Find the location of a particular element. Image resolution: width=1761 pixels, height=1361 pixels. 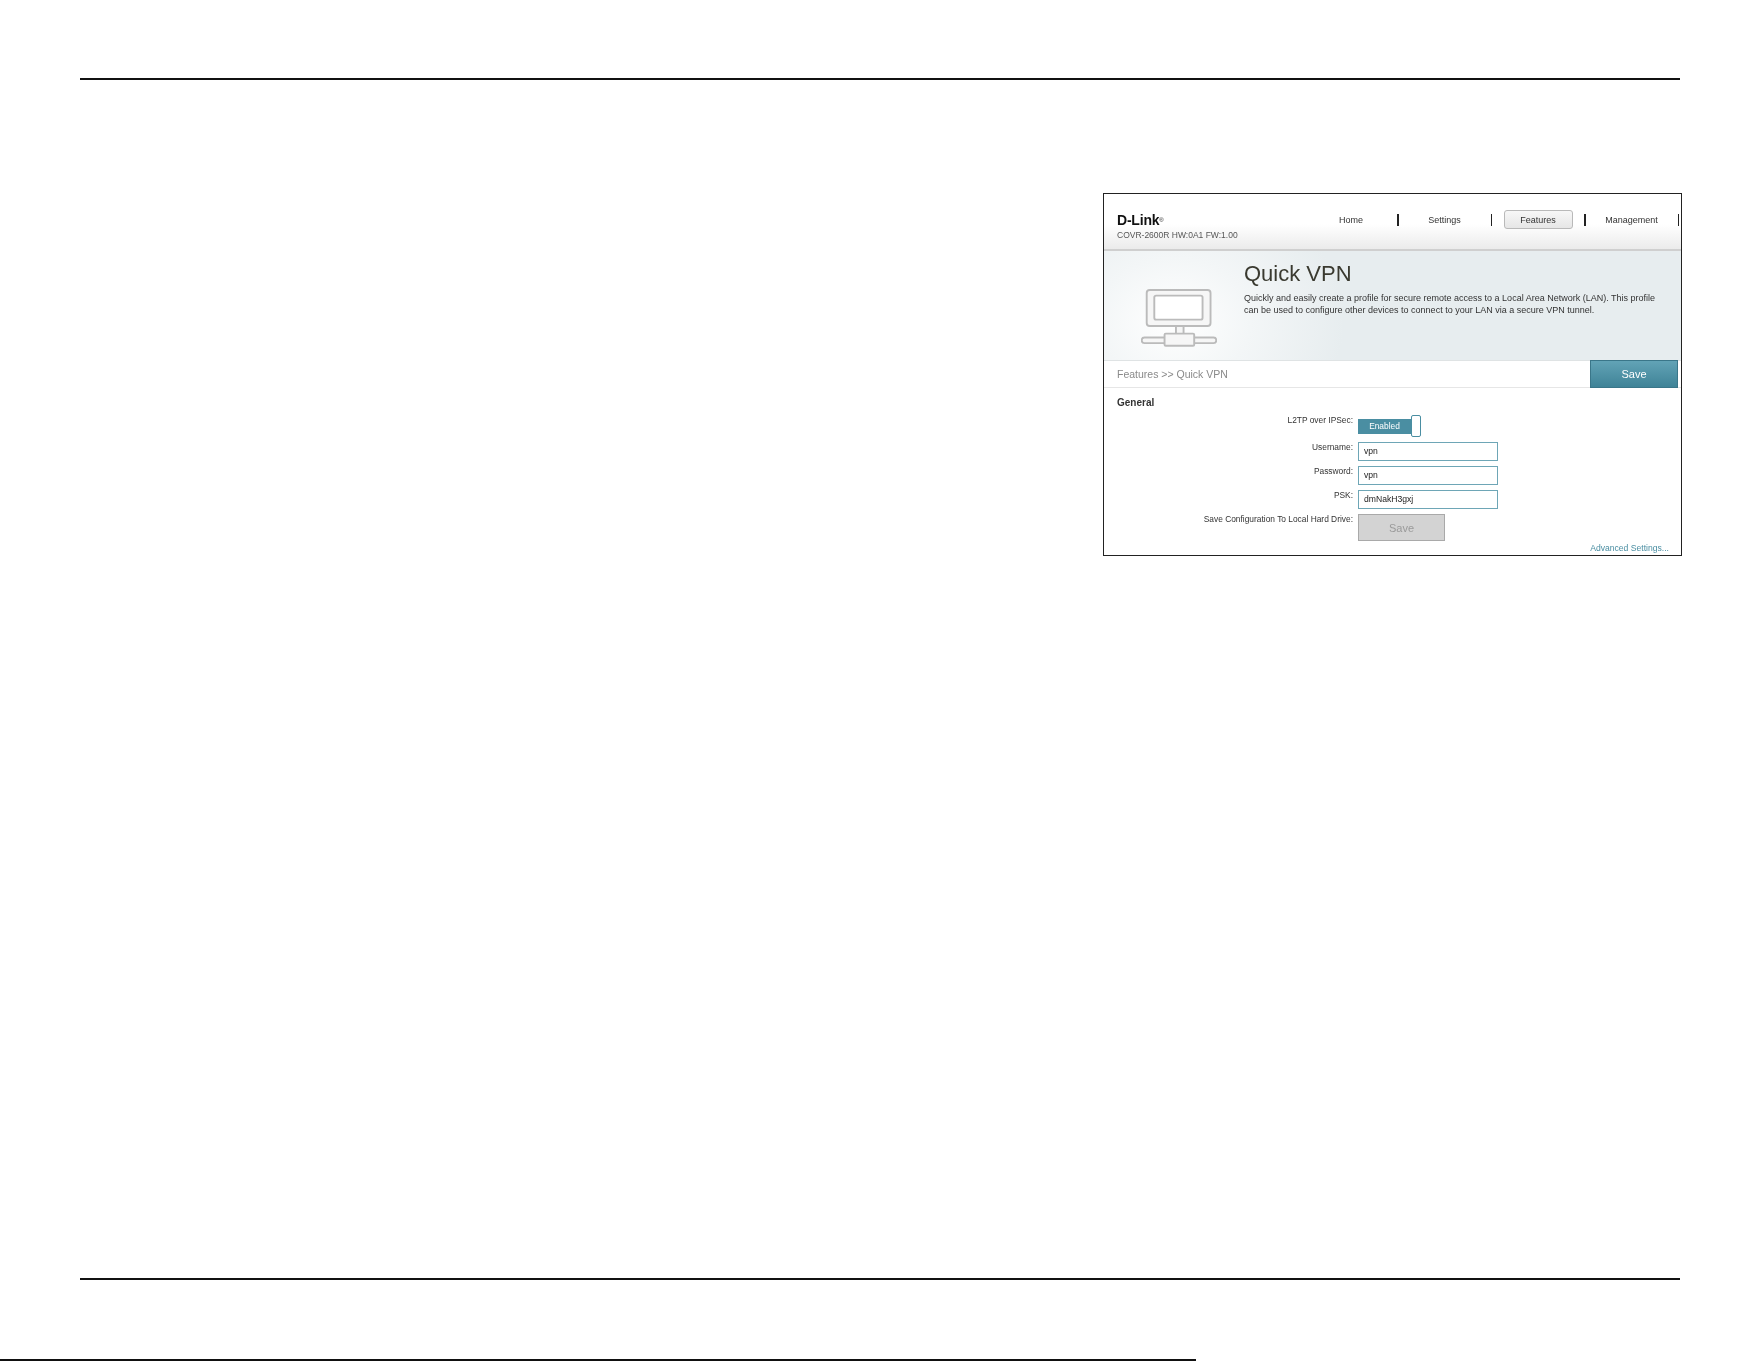

field-label: PSK: is located at coordinates (1343, 496).